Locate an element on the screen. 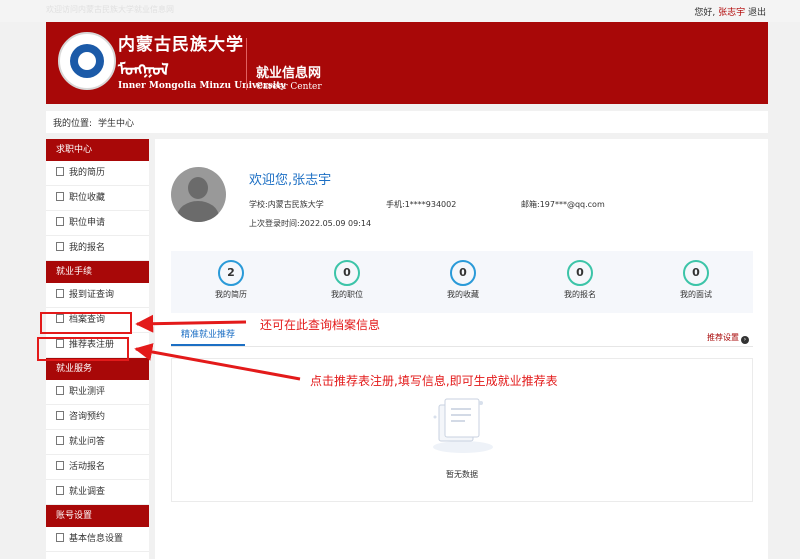  annotation-register: 点击推荐表注册,填写信息,即可生成就业推荐表 is located at coordinates (434, 381).